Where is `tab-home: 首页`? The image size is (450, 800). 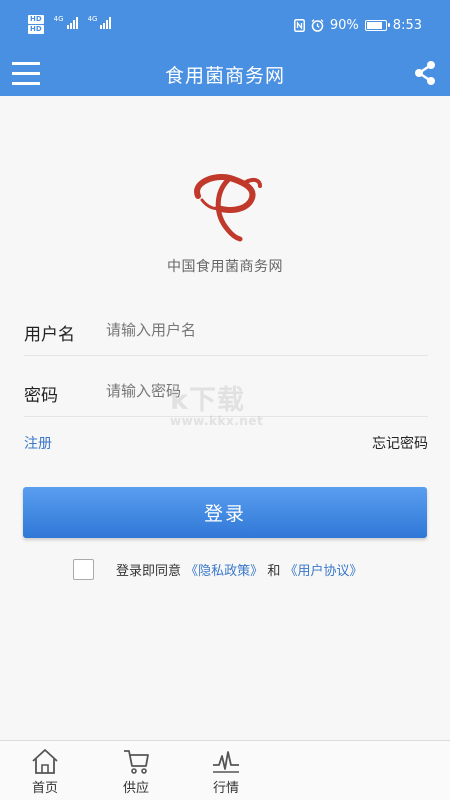
tab-home: 首页 is located at coordinates (45, 773).